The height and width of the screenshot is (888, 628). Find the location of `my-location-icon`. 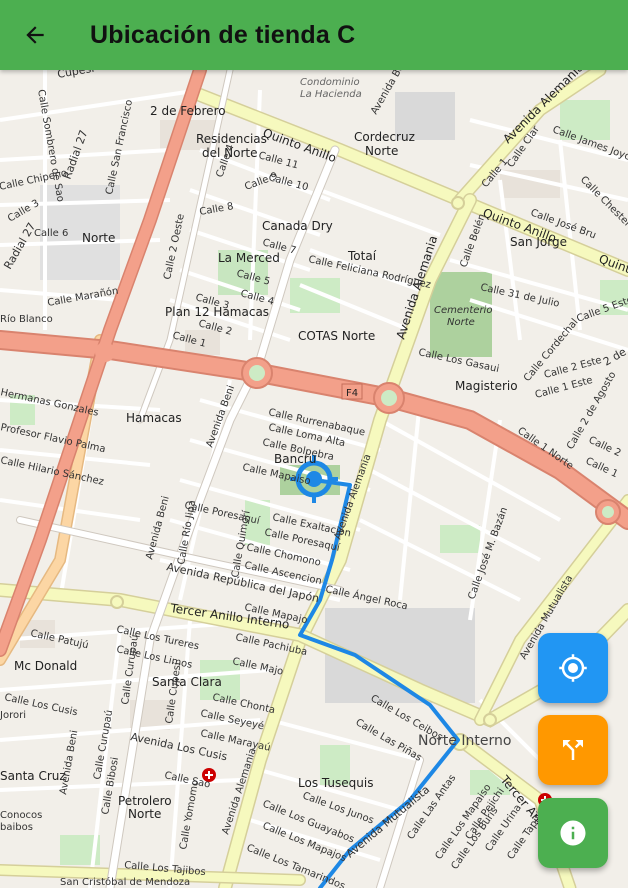

my-location-icon is located at coordinates (573, 668).